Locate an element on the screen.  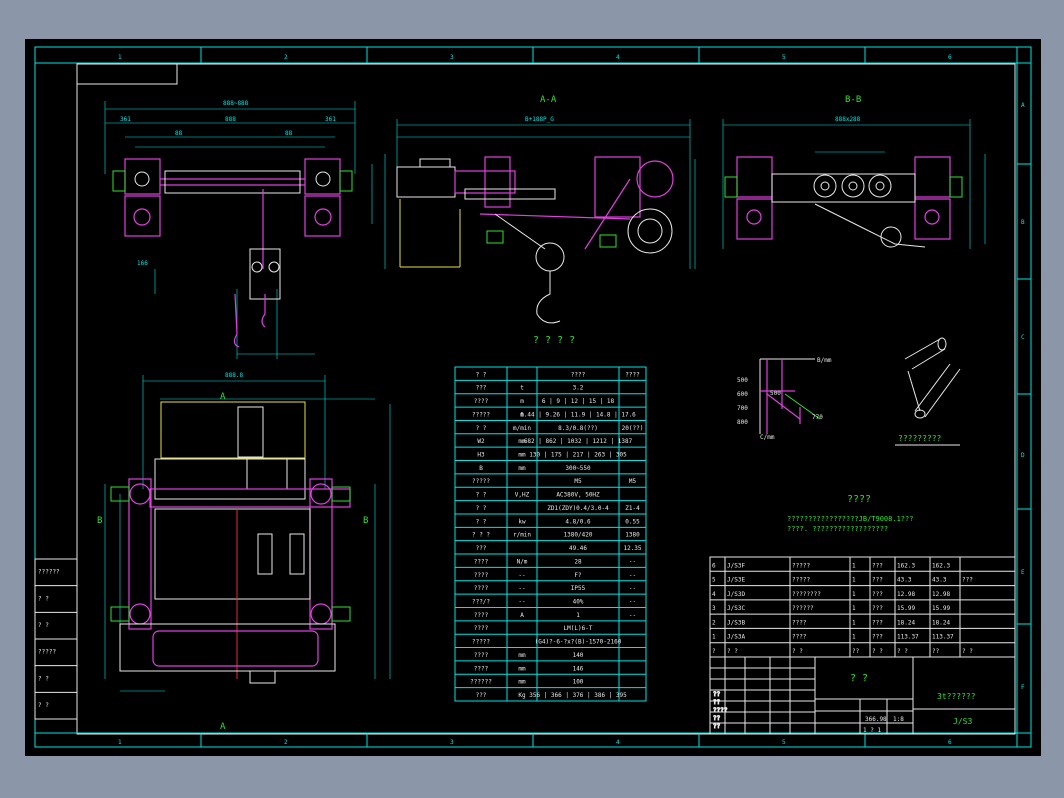
parts-cell: 2 is located at coordinates (714, 622).